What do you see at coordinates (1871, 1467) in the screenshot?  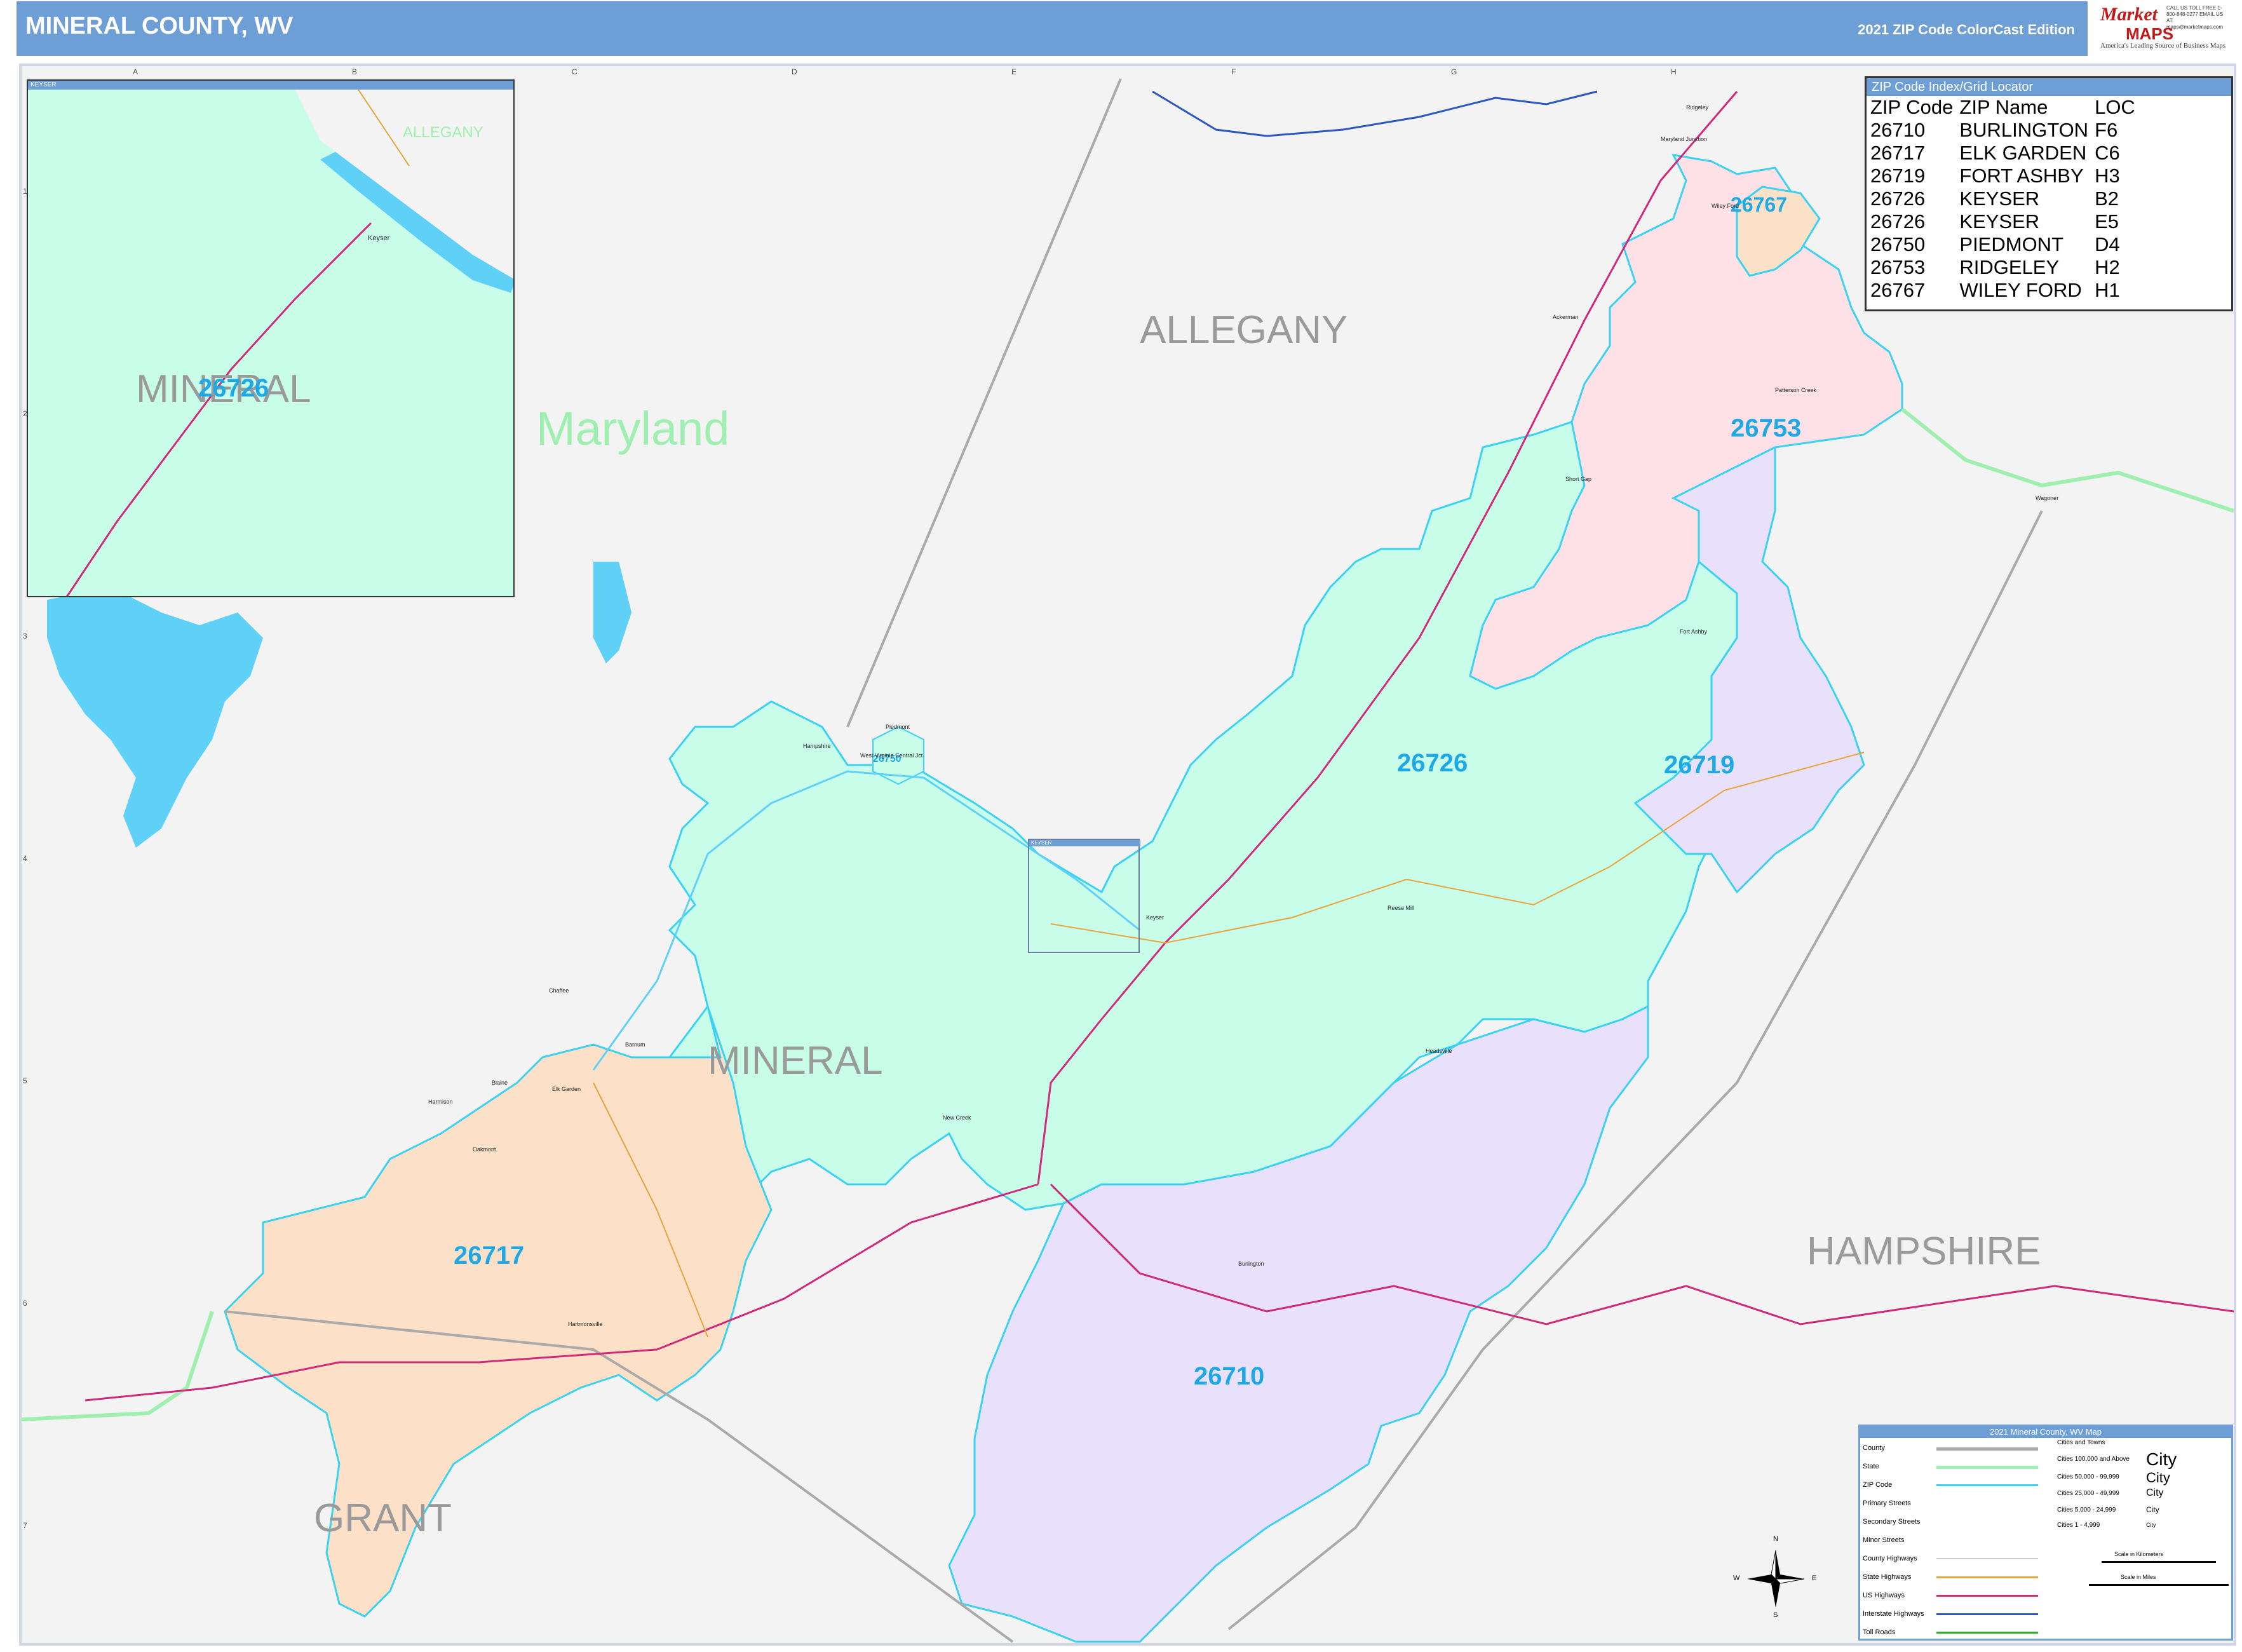 I see `legend-item-state: State` at bounding box center [1871, 1467].